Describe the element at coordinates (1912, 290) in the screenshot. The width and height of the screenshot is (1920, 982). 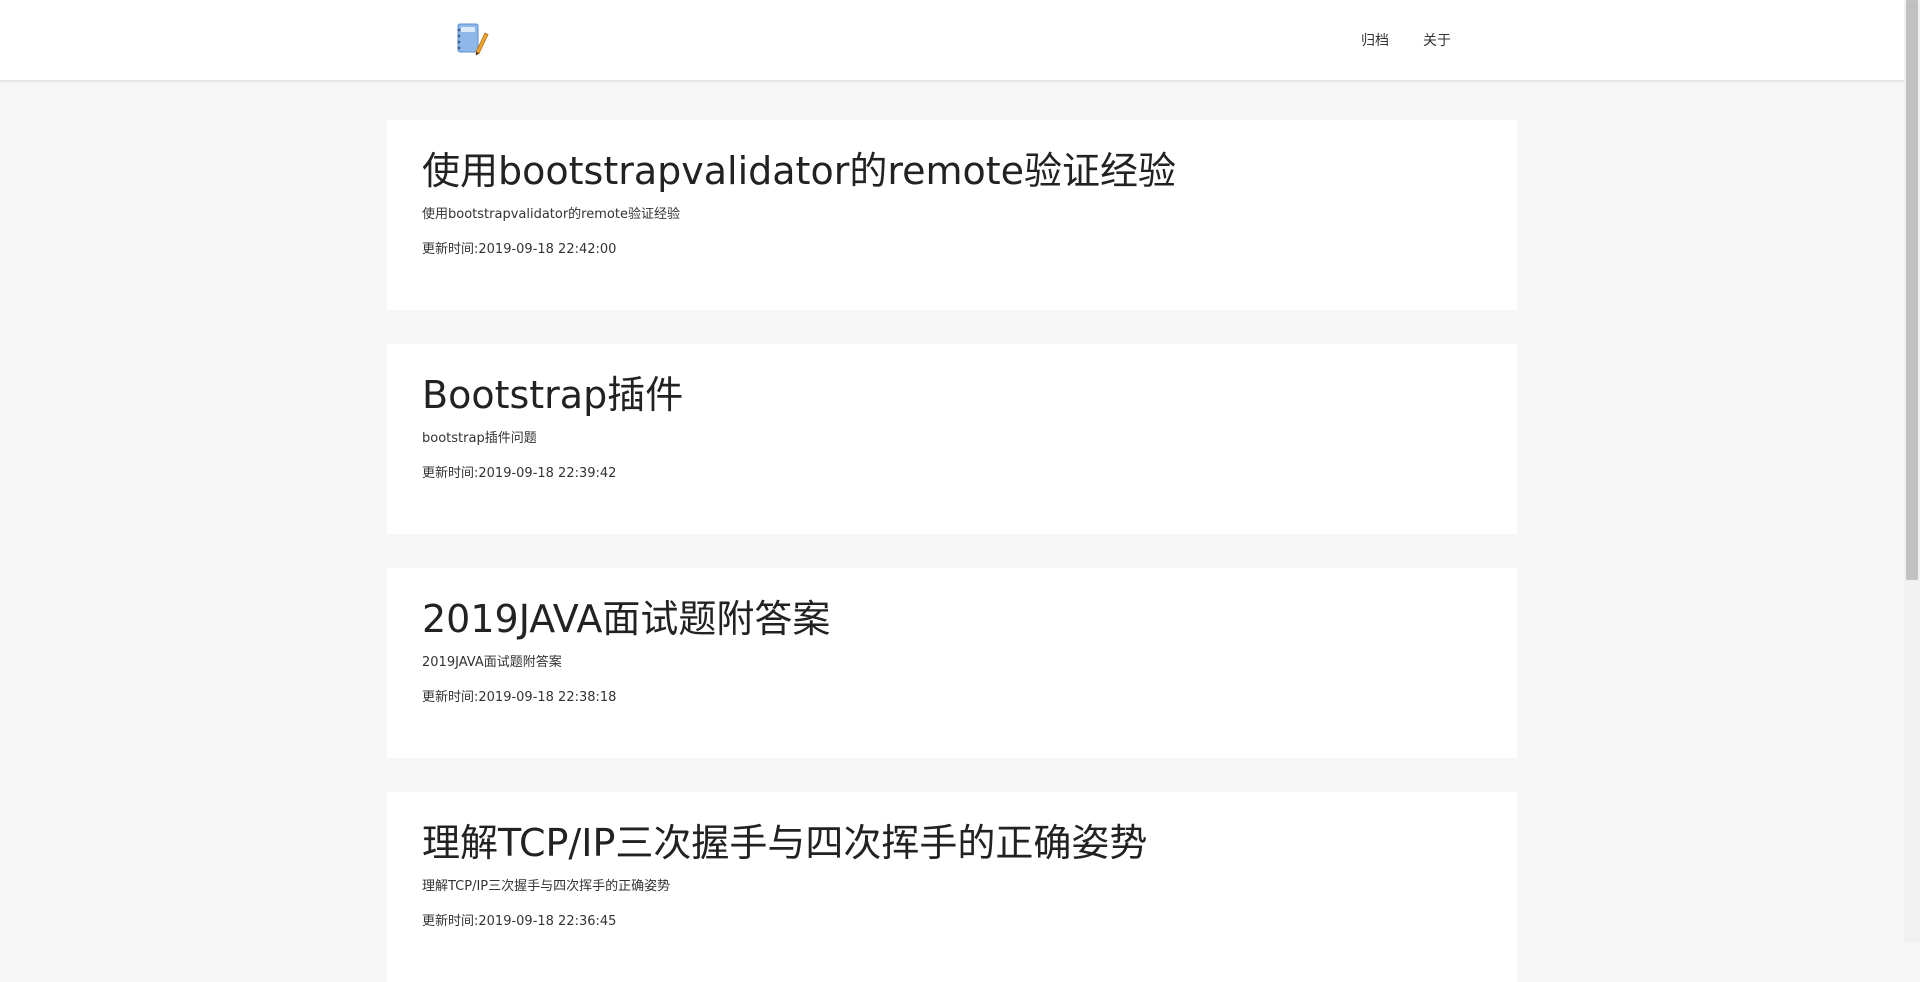
I see `scrollbar-thumb` at that location.